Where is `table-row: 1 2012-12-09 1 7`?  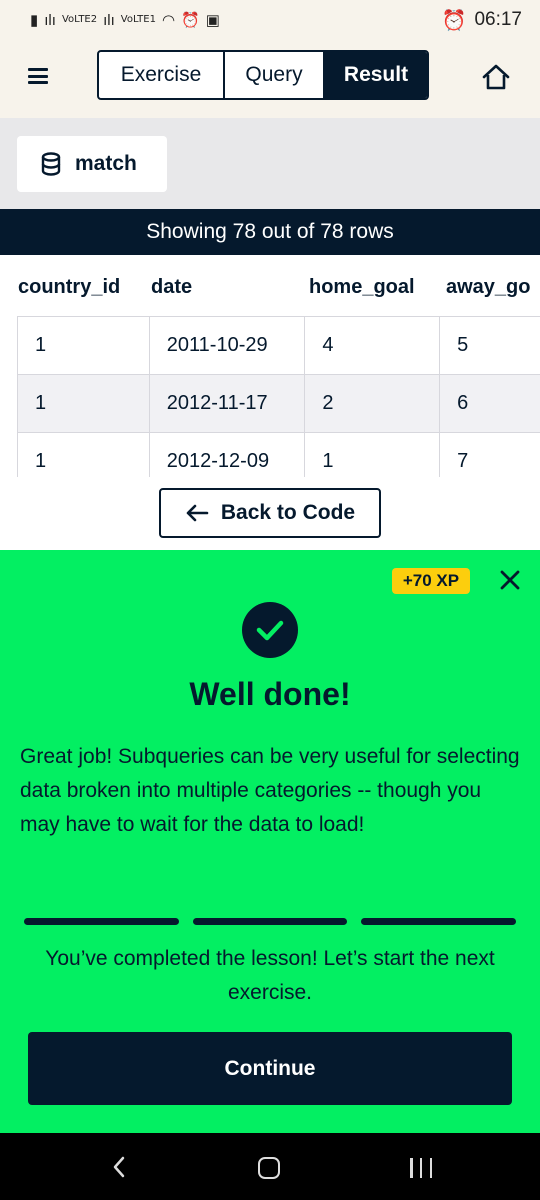
table-row: 1 2012-12-09 1 7 is located at coordinates (278, 454).